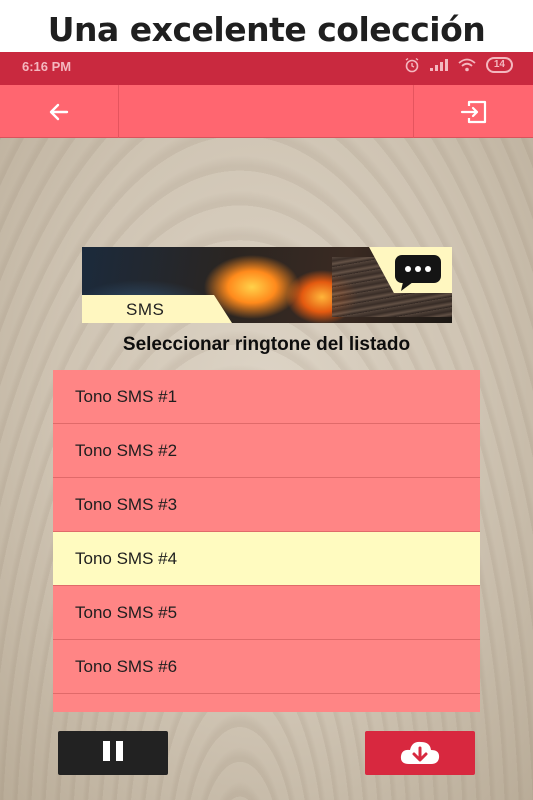 Image resolution: width=533 pixels, height=800 pixels. I want to click on list-item: Tono SMS #1, so click(266, 397).